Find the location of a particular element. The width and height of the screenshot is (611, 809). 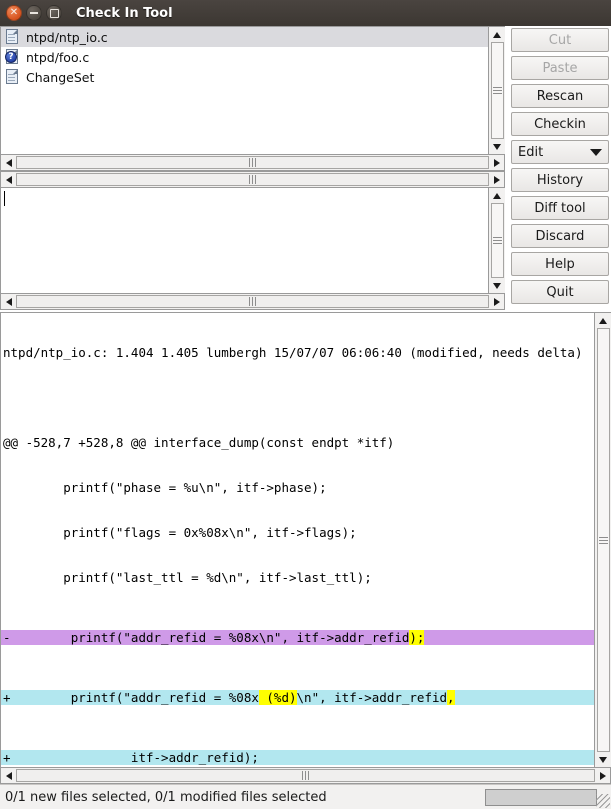

text-caret is located at coordinates (4, 198).